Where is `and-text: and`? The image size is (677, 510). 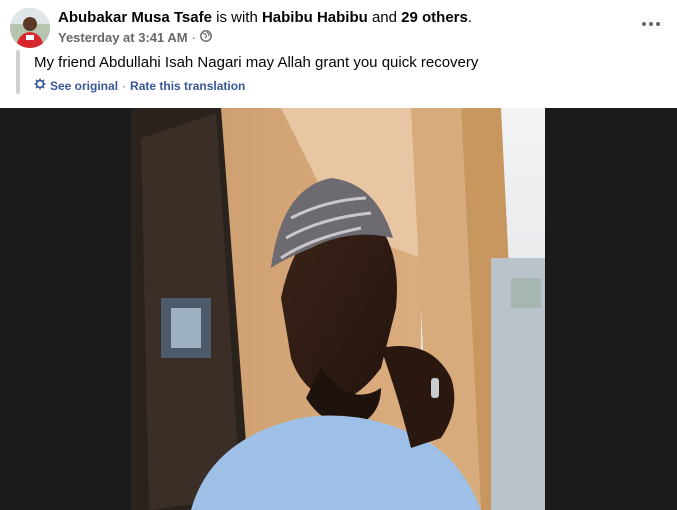 and-text: and is located at coordinates (384, 17).